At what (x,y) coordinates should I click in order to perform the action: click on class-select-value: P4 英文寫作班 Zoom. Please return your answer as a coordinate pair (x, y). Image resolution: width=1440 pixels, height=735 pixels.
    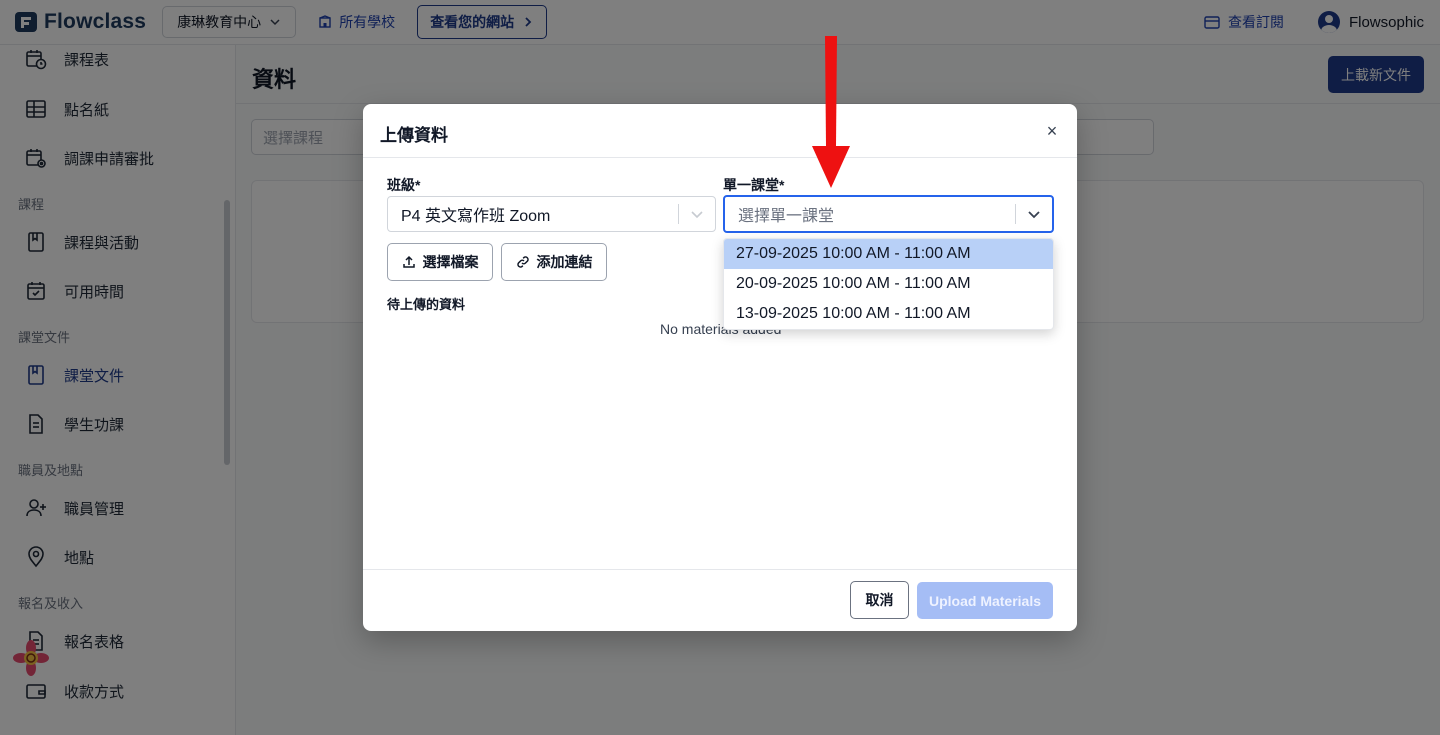
    Looking at the image, I should click on (476, 216).